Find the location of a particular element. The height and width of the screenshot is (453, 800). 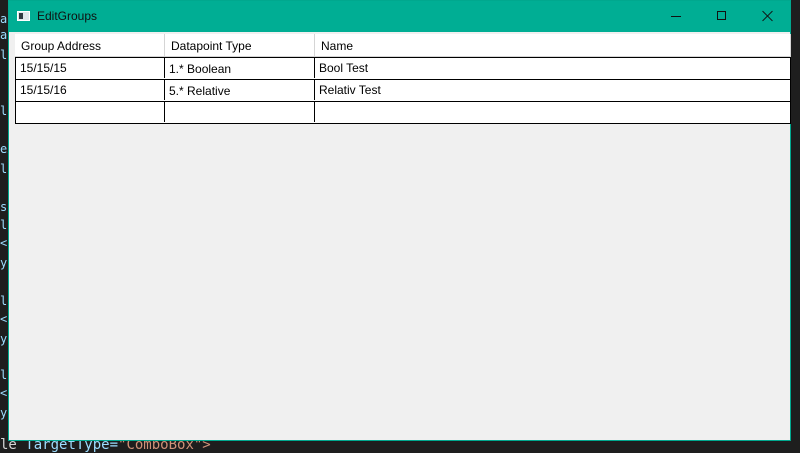

cell-datapoint-type is located at coordinates (240, 112).